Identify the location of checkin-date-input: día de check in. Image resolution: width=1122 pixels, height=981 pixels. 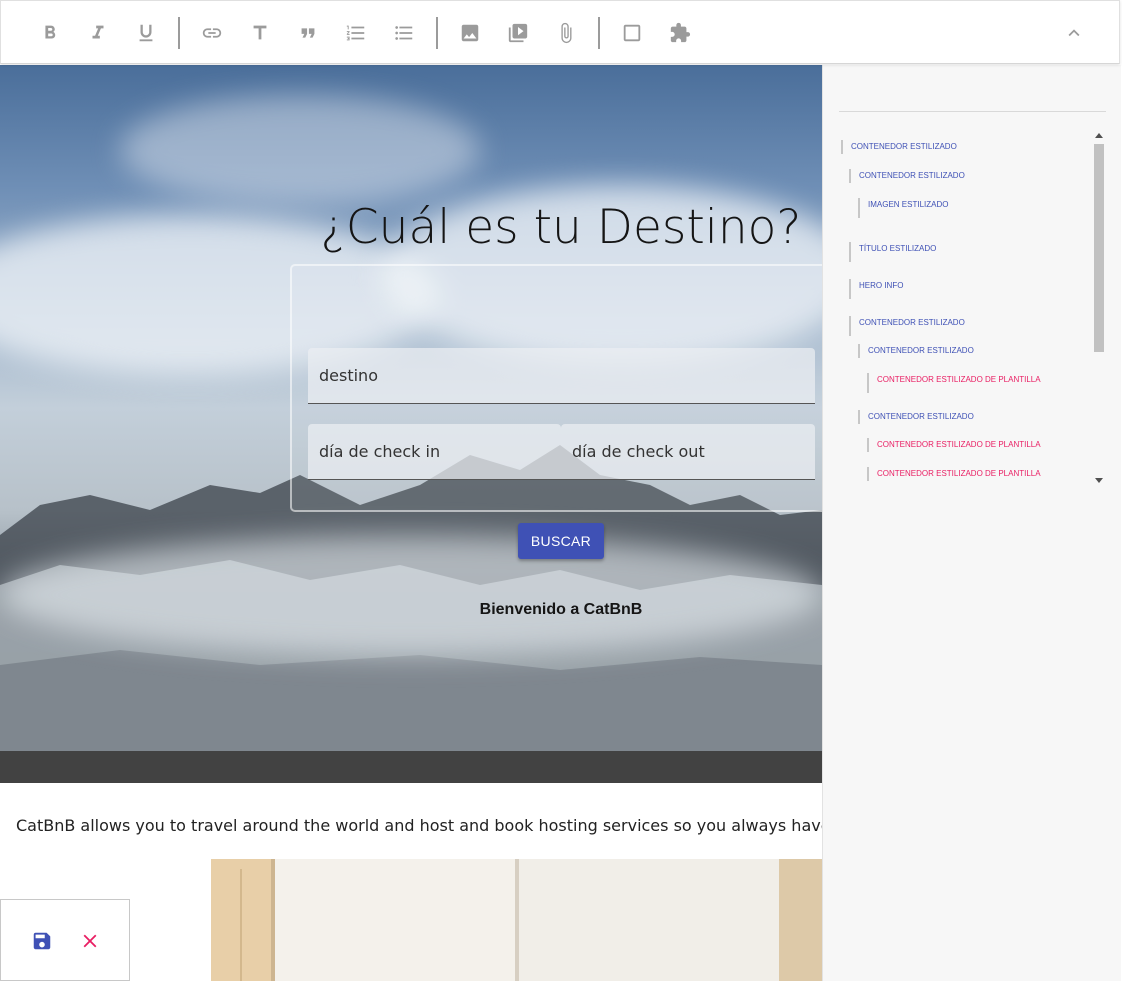
(434, 452).